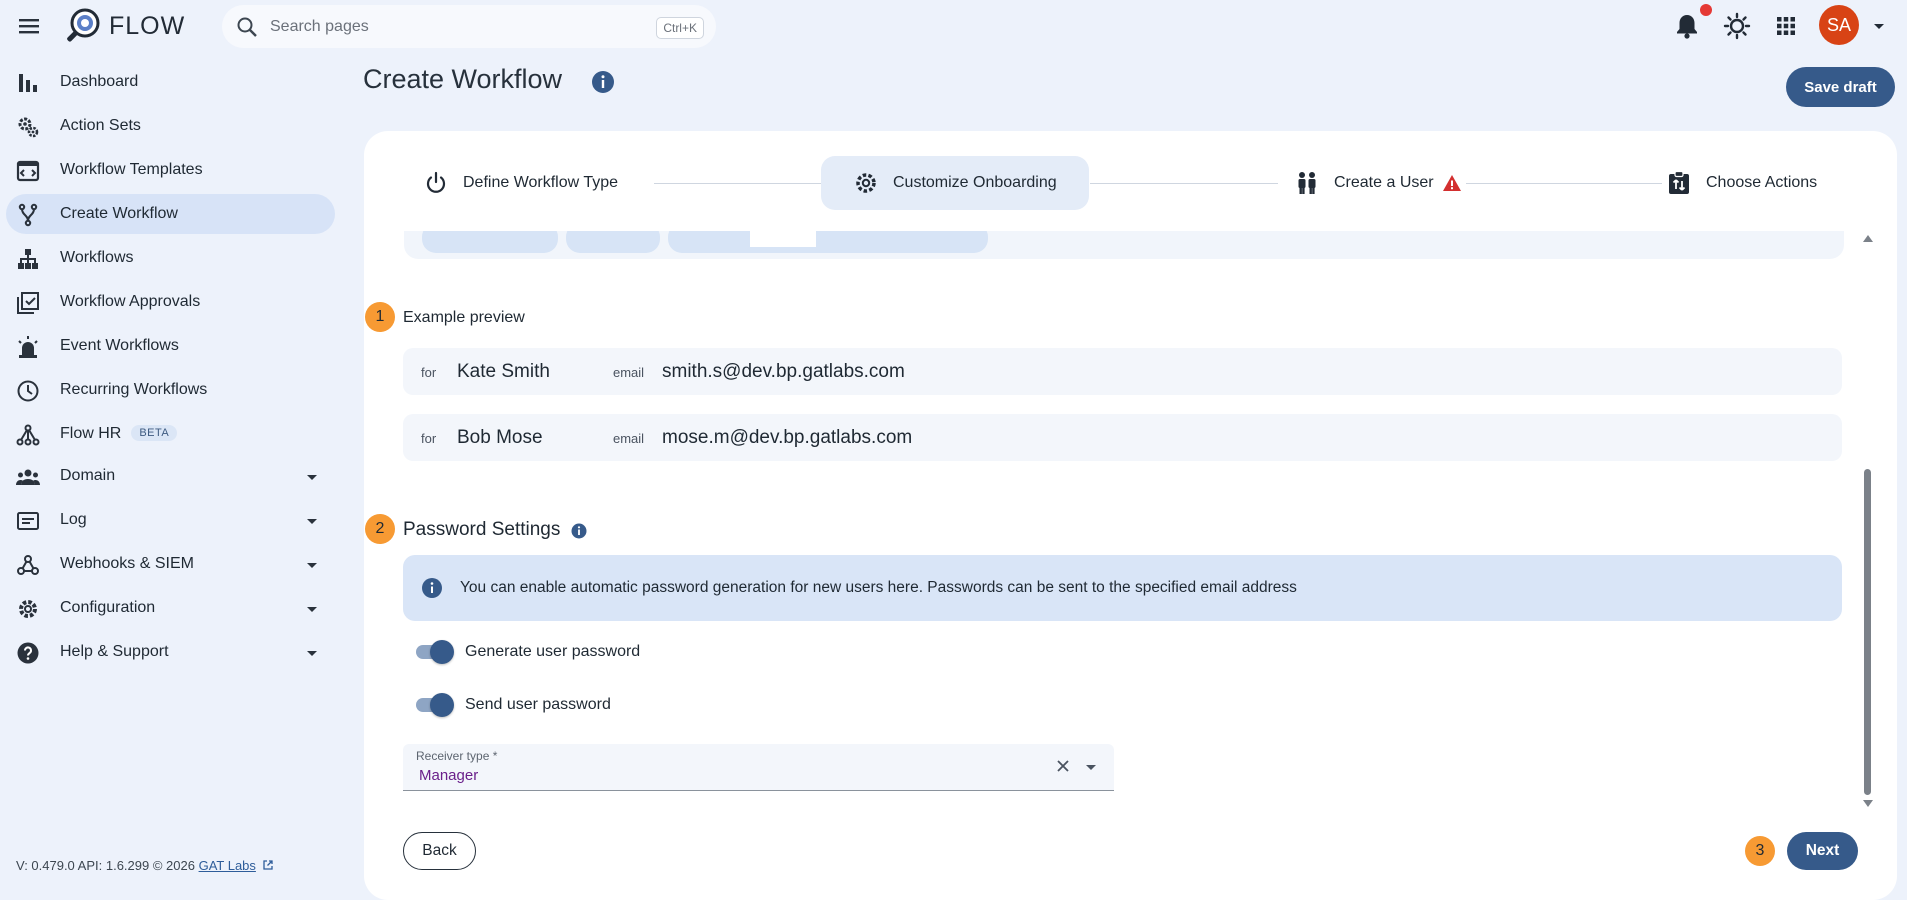  What do you see at coordinates (439, 851) in the screenshot?
I see `back-button: Back` at bounding box center [439, 851].